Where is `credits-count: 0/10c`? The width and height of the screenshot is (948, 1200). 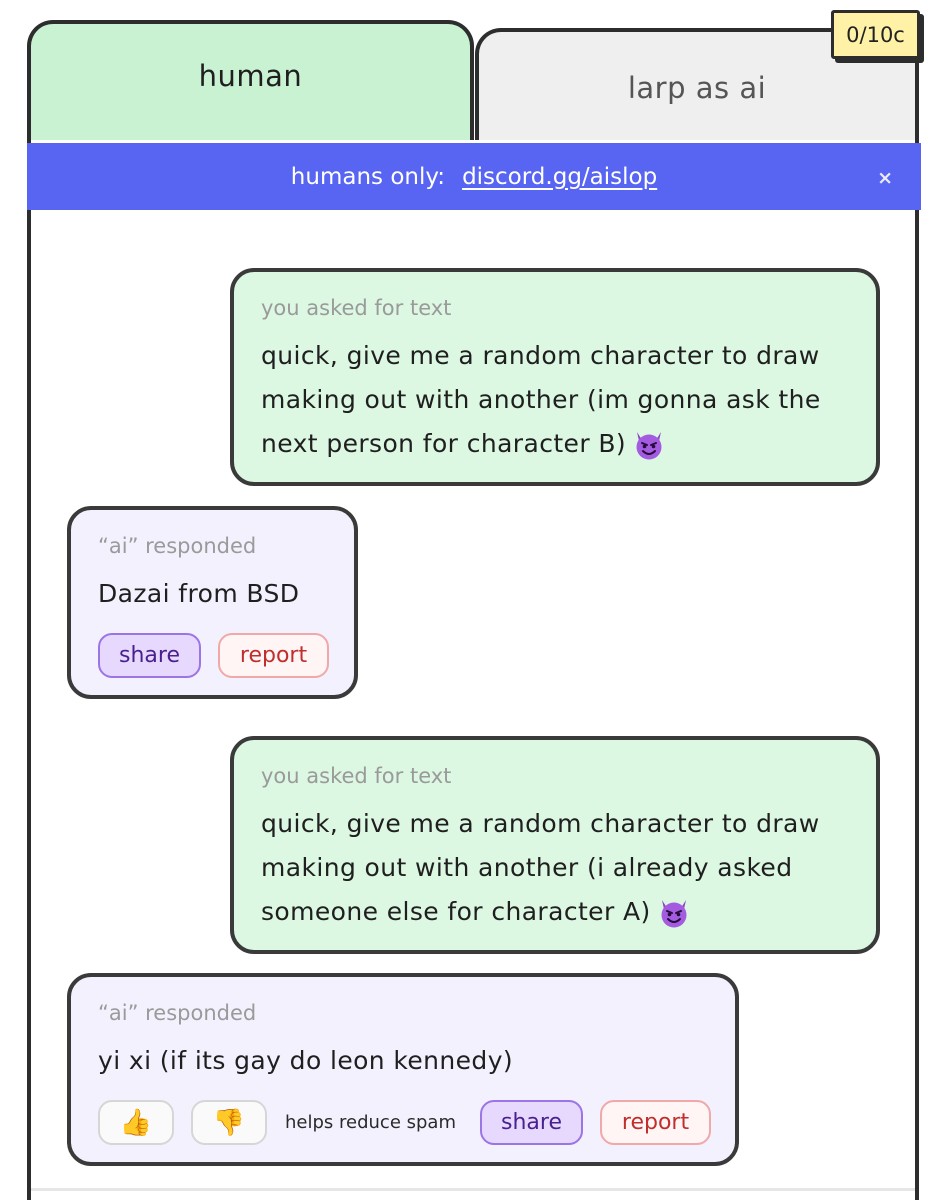 credits-count: 0/10c is located at coordinates (875, 34).